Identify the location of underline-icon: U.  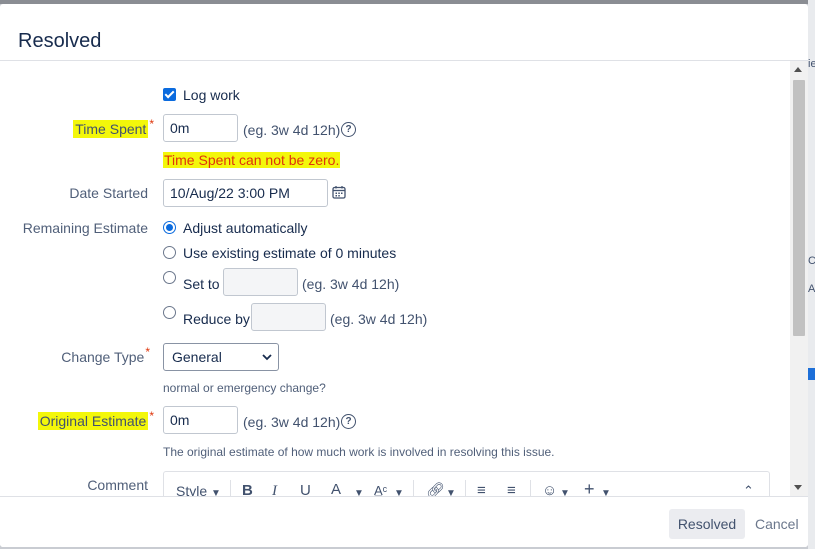
(305, 489).